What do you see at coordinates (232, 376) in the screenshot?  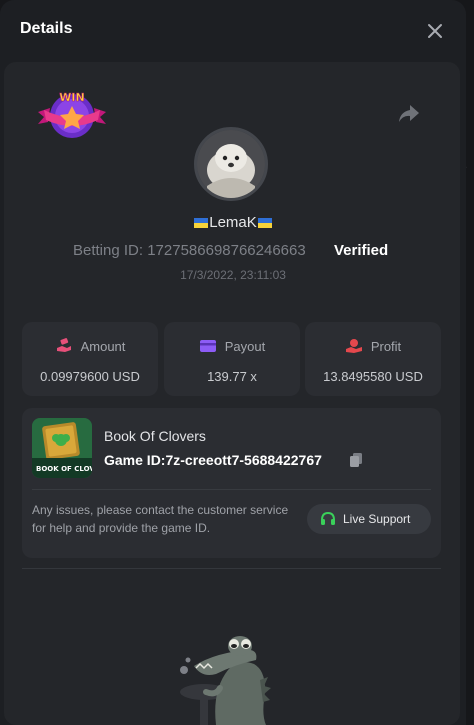 I see `stat-value: 139.77 x` at bounding box center [232, 376].